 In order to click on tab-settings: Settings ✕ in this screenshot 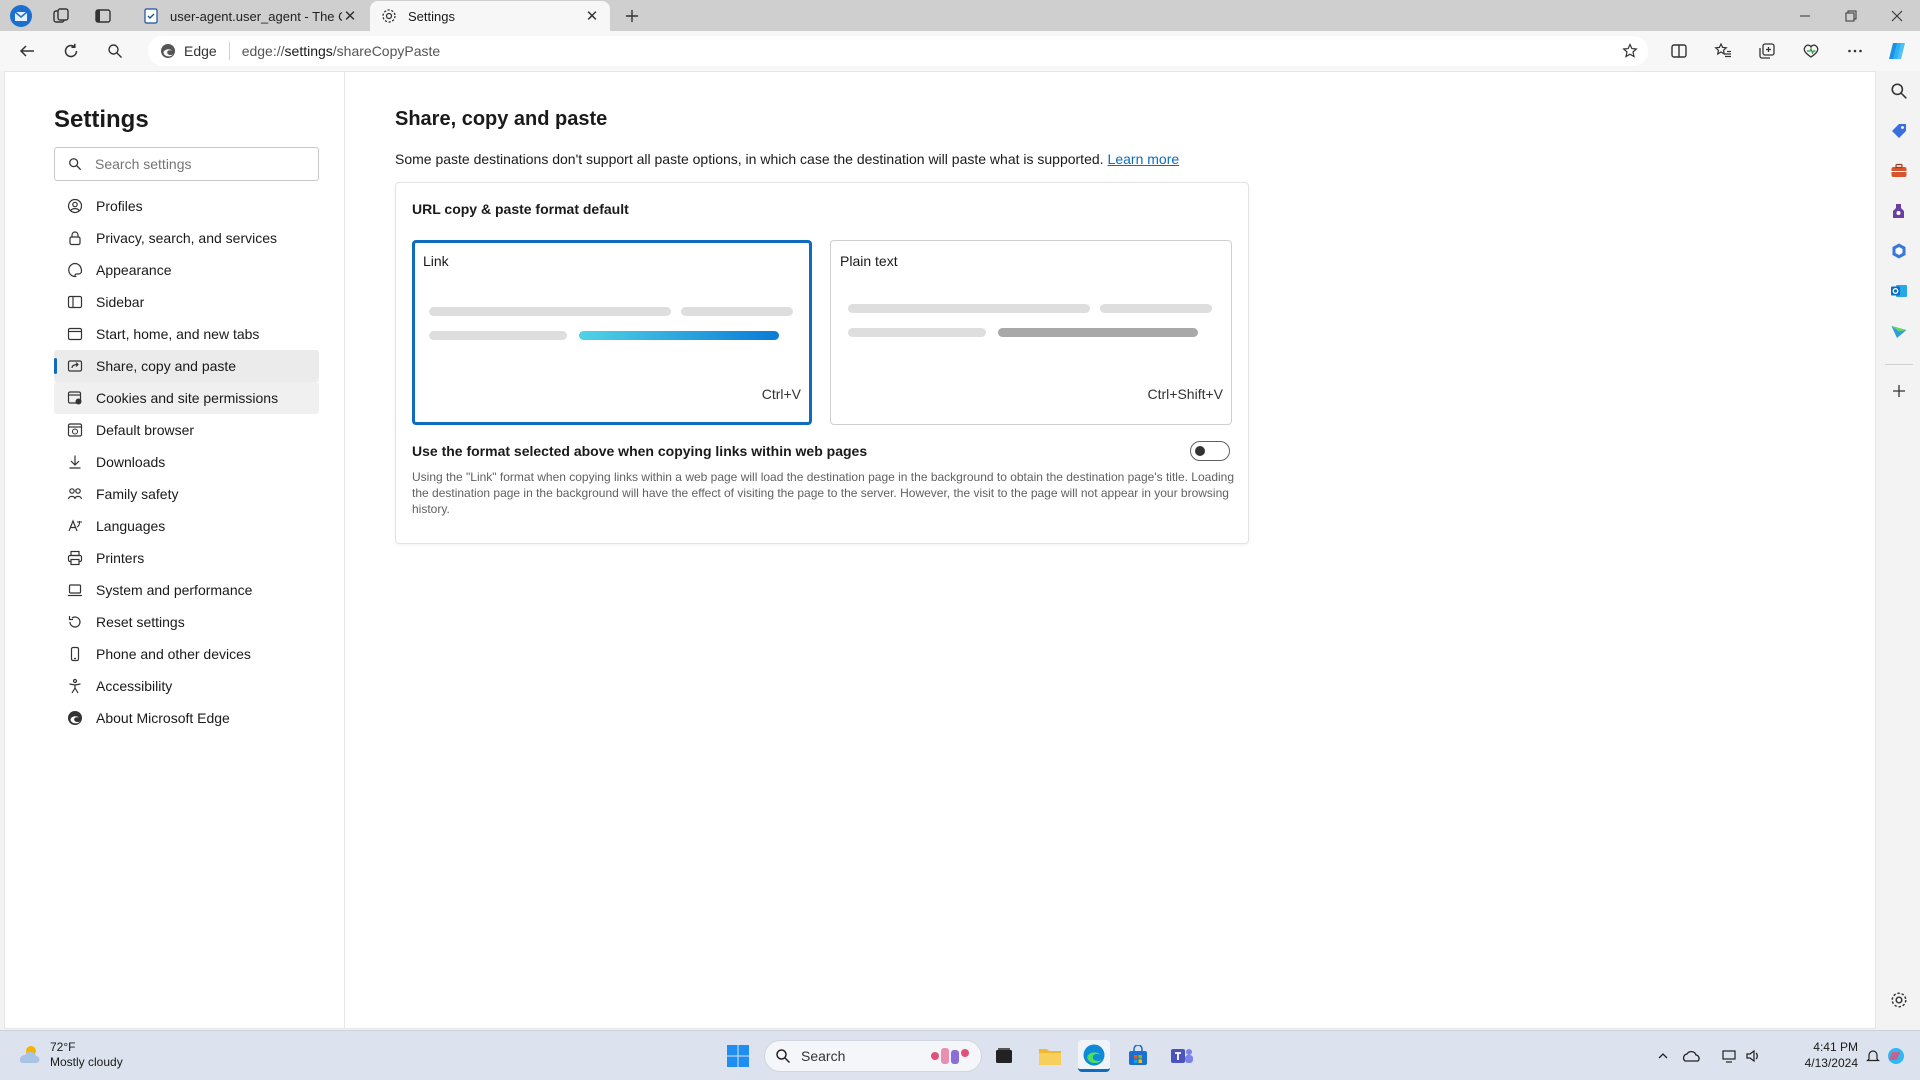, I will do `click(490, 16)`.